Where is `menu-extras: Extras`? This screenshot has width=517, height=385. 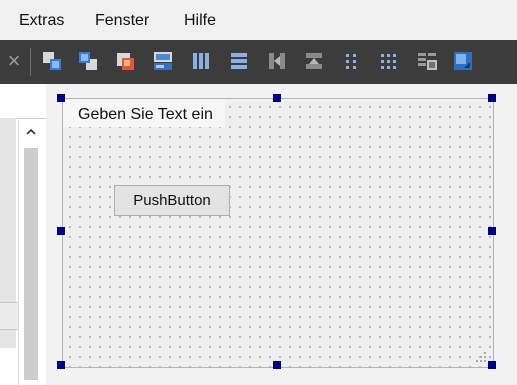
menu-extras: Extras is located at coordinates (41, 21).